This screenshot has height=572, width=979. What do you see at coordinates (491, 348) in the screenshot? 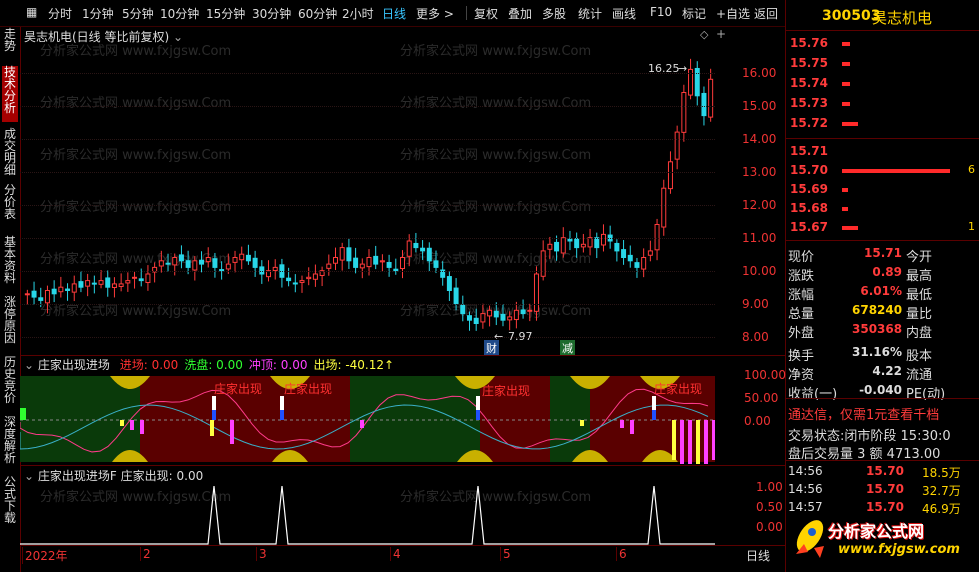
I see `finance-event-marker: 财` at bounding box center [491, 348].